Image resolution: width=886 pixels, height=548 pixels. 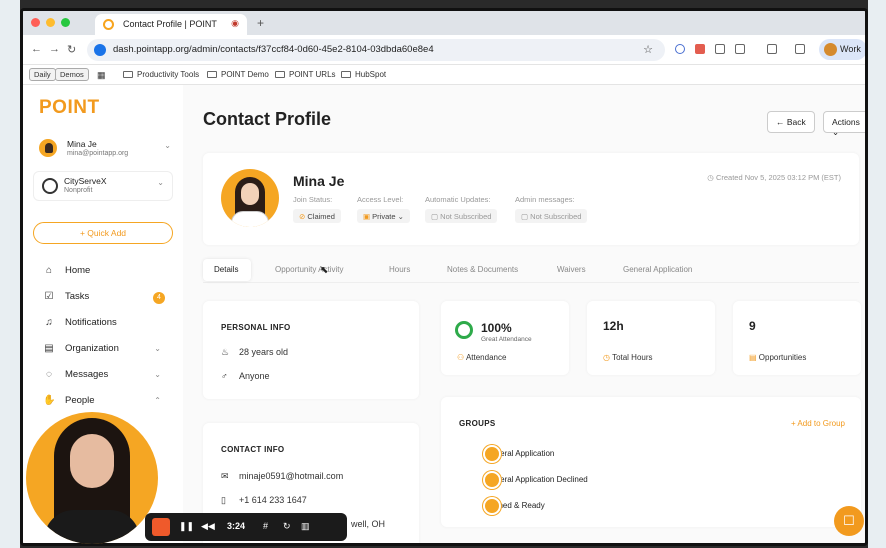 What do you see at coordinates (92, 527) in the screenshot?
I see `webcam-shirt` at bounding box center [92, 527].